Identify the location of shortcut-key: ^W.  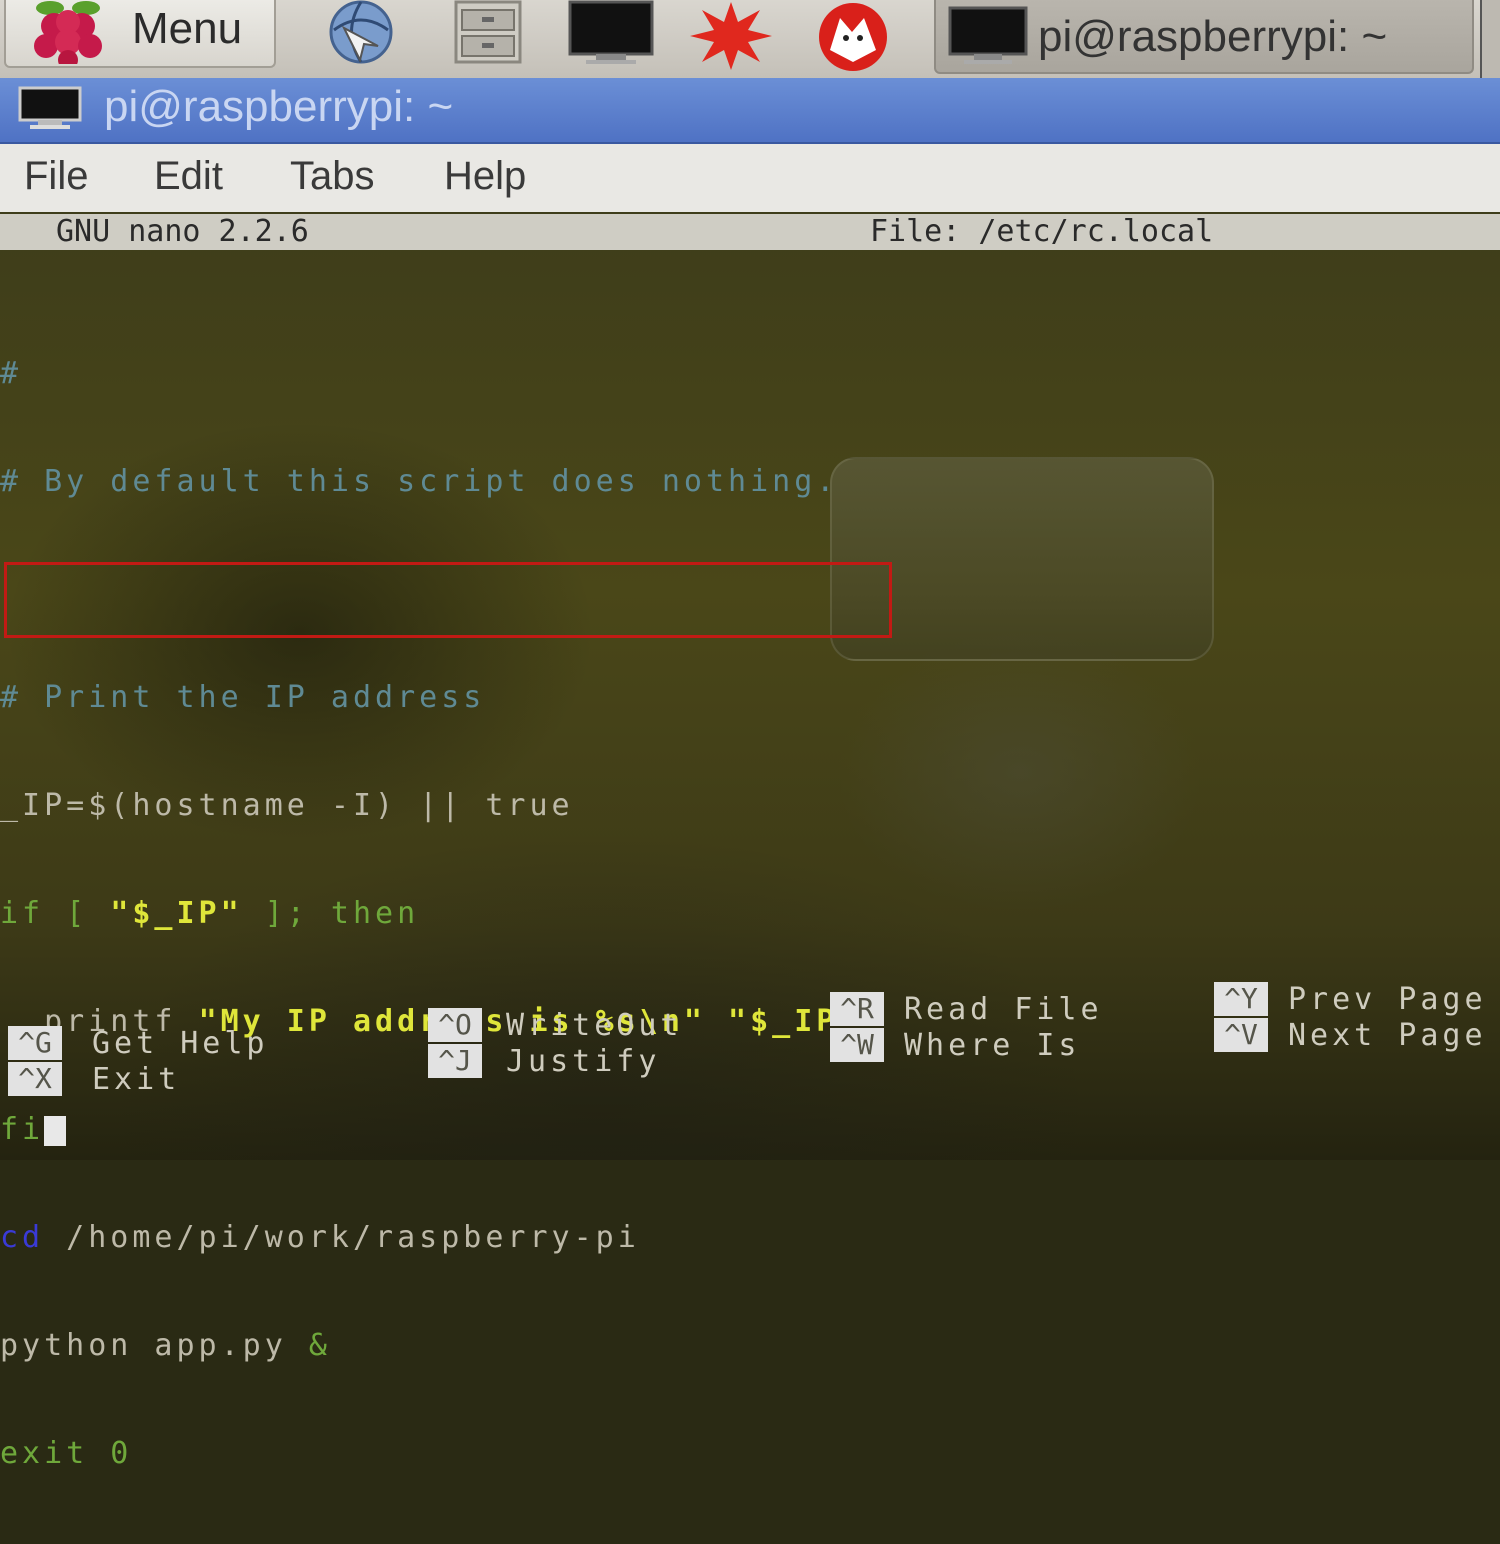
(857, 1045).